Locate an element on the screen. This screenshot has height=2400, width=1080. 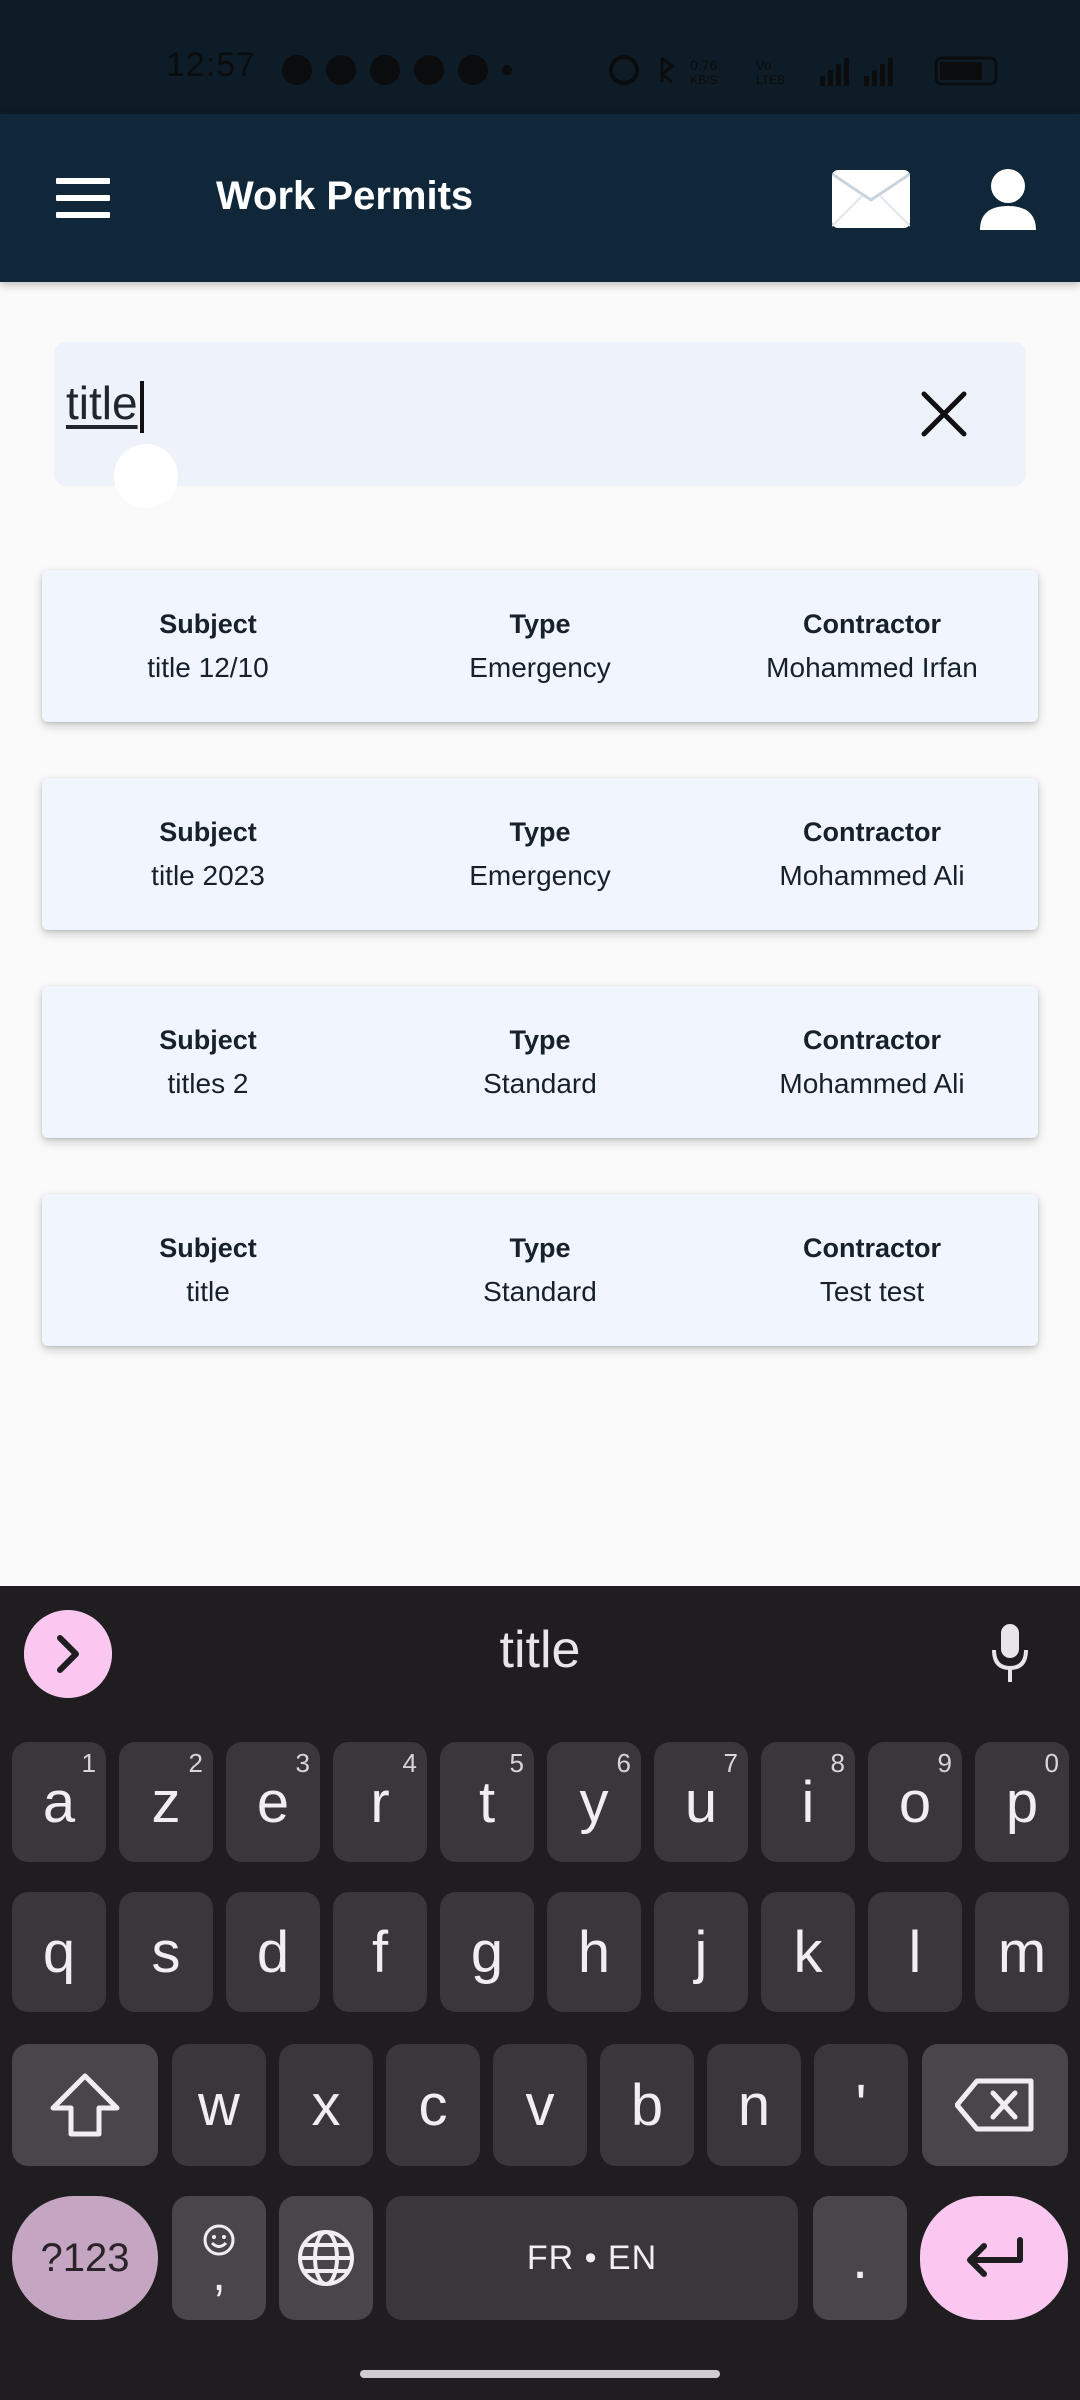
key-q: q is located at coordinates (59, 1952).